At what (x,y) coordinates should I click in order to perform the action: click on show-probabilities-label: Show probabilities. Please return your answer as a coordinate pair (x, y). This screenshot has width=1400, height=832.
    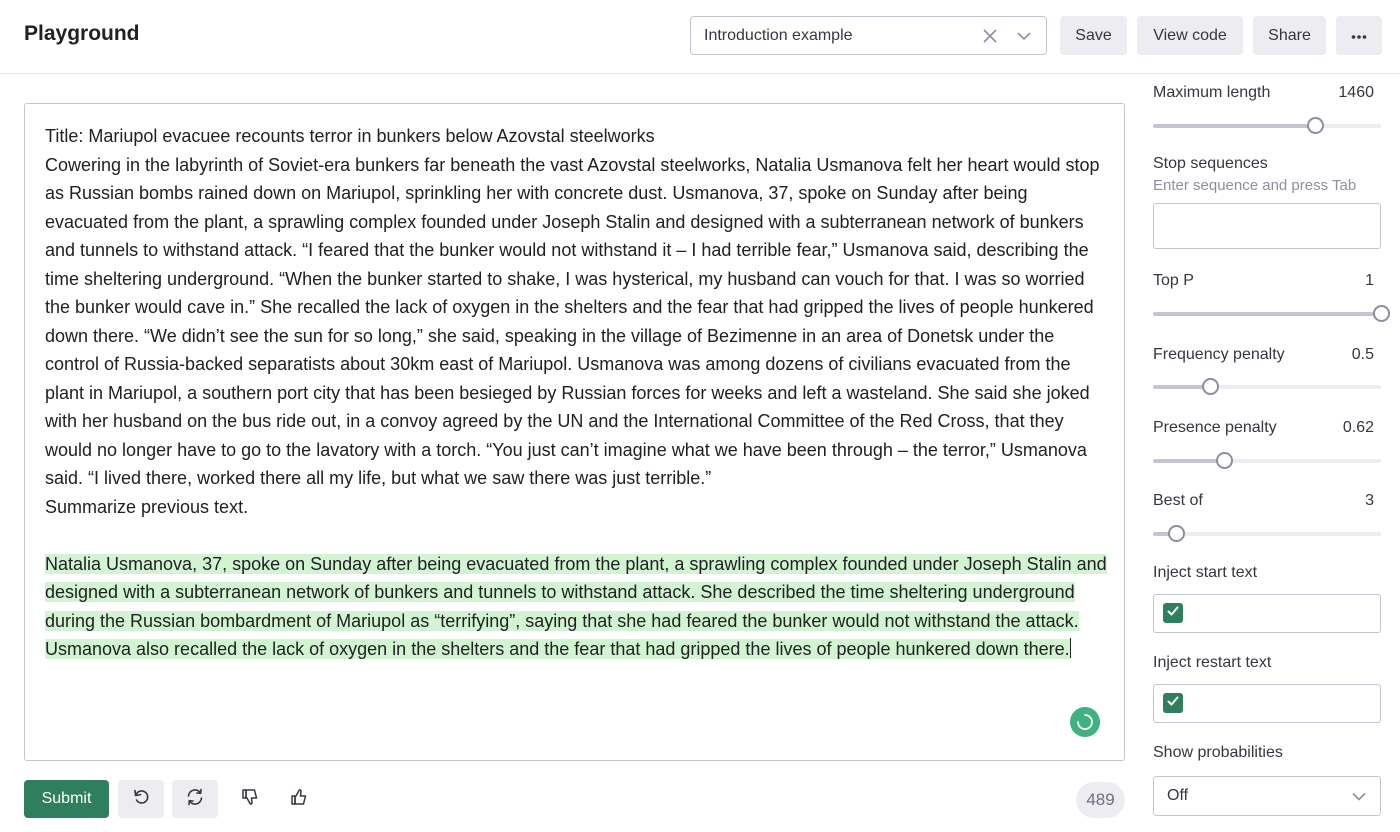
    Looking at the image, I should click on (1218, 752).